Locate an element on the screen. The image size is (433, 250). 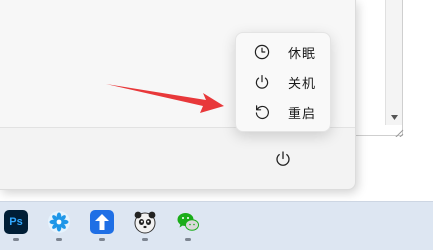
up-arrow-app-icon is located at coordinates (102, 222).